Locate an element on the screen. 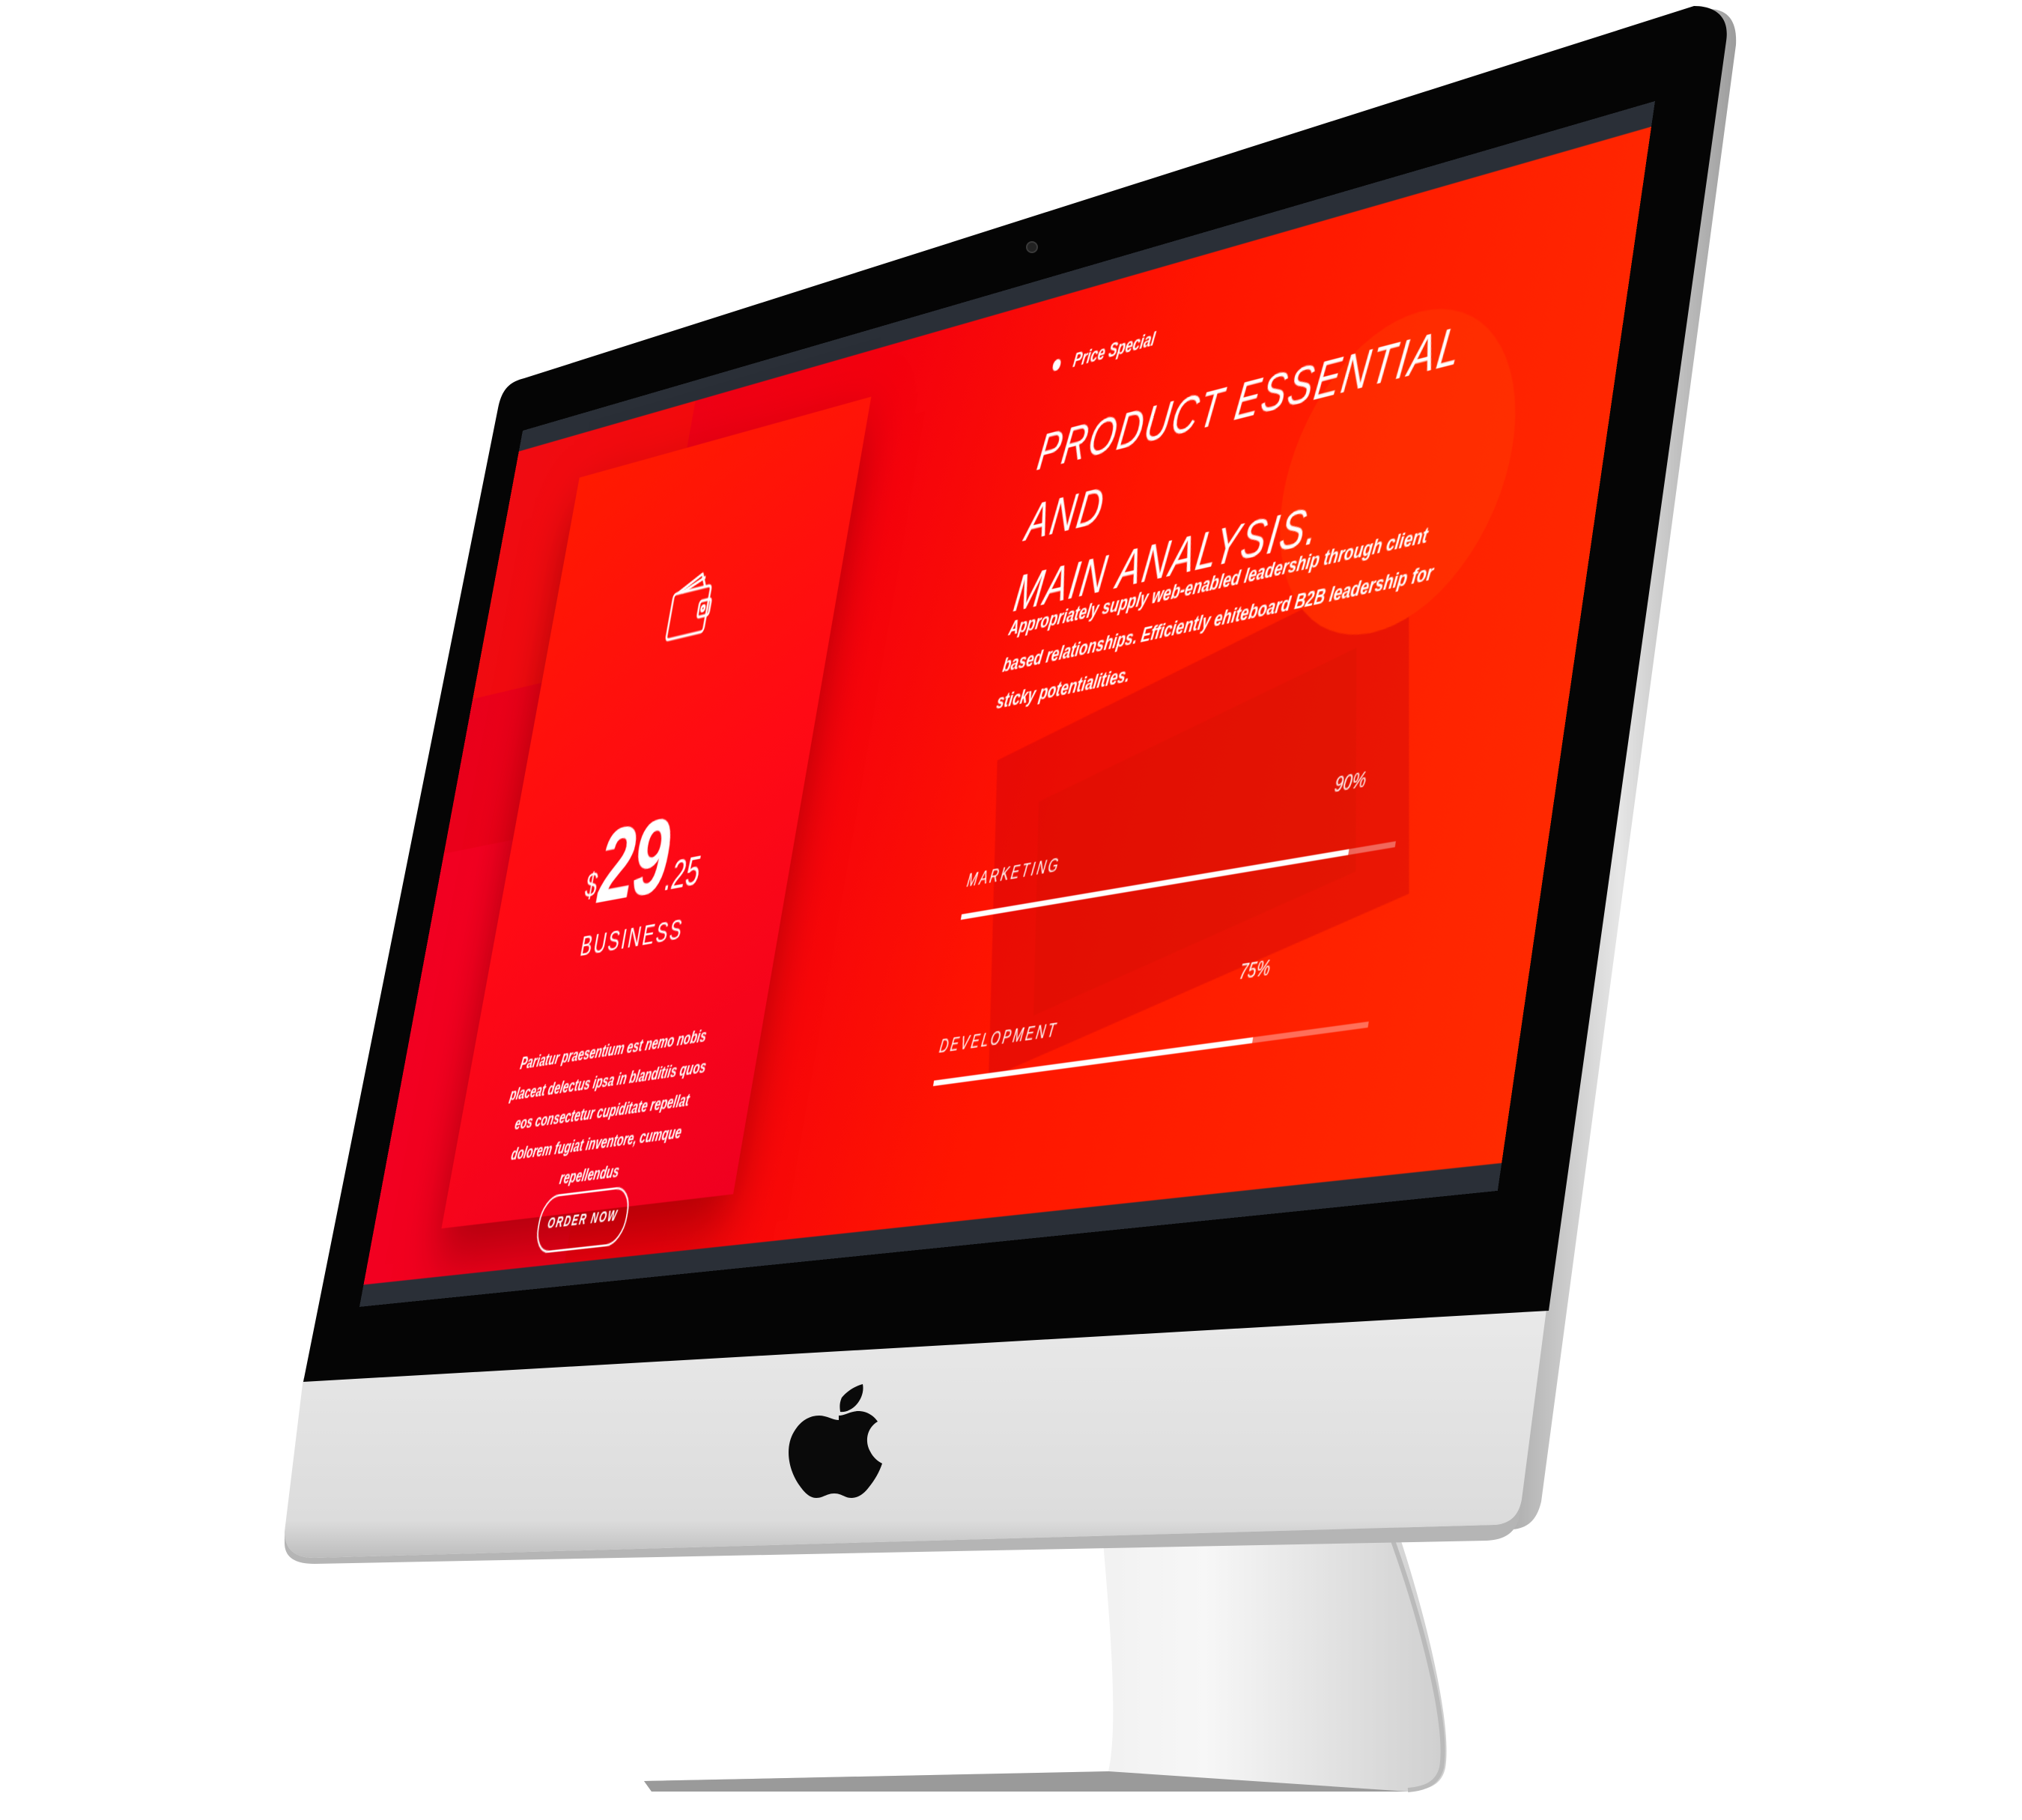  wallet-icon is located at coordinates (691, 607).